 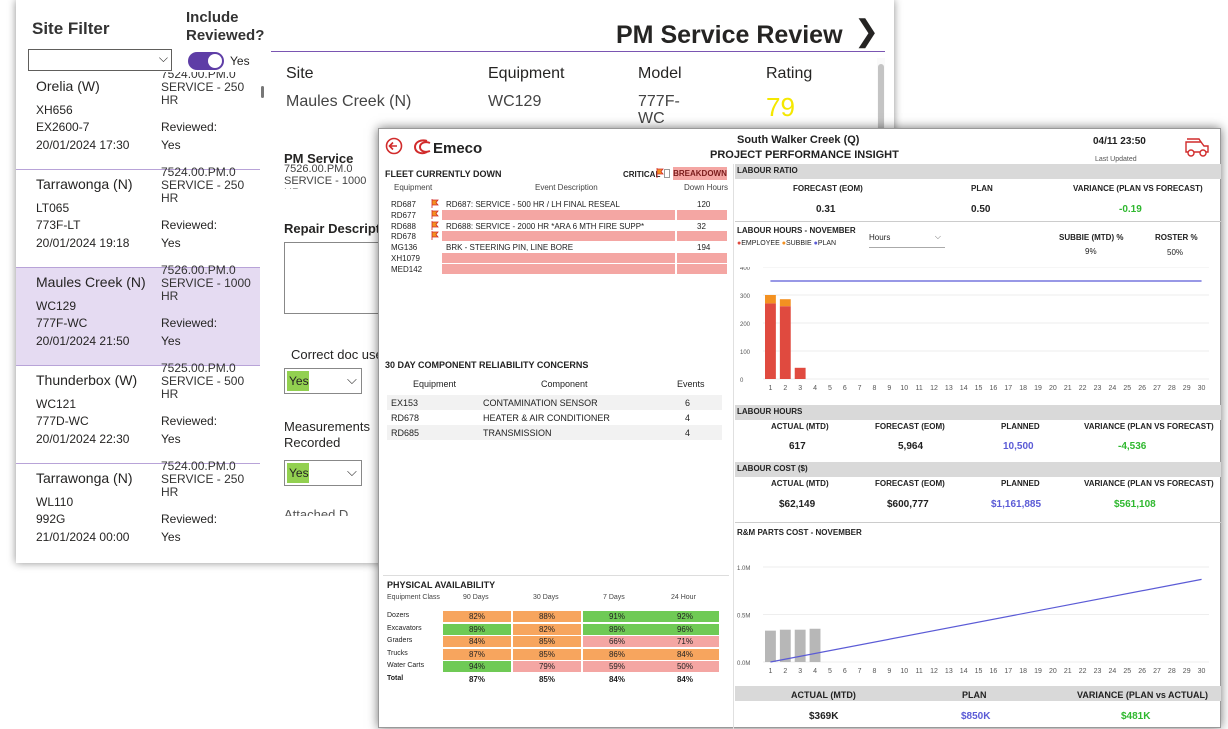 What do you see at coordinates (826, 209) in the screenshot?
I see `lr-forecast-value: 0.31` at bounding box center [826, 209].